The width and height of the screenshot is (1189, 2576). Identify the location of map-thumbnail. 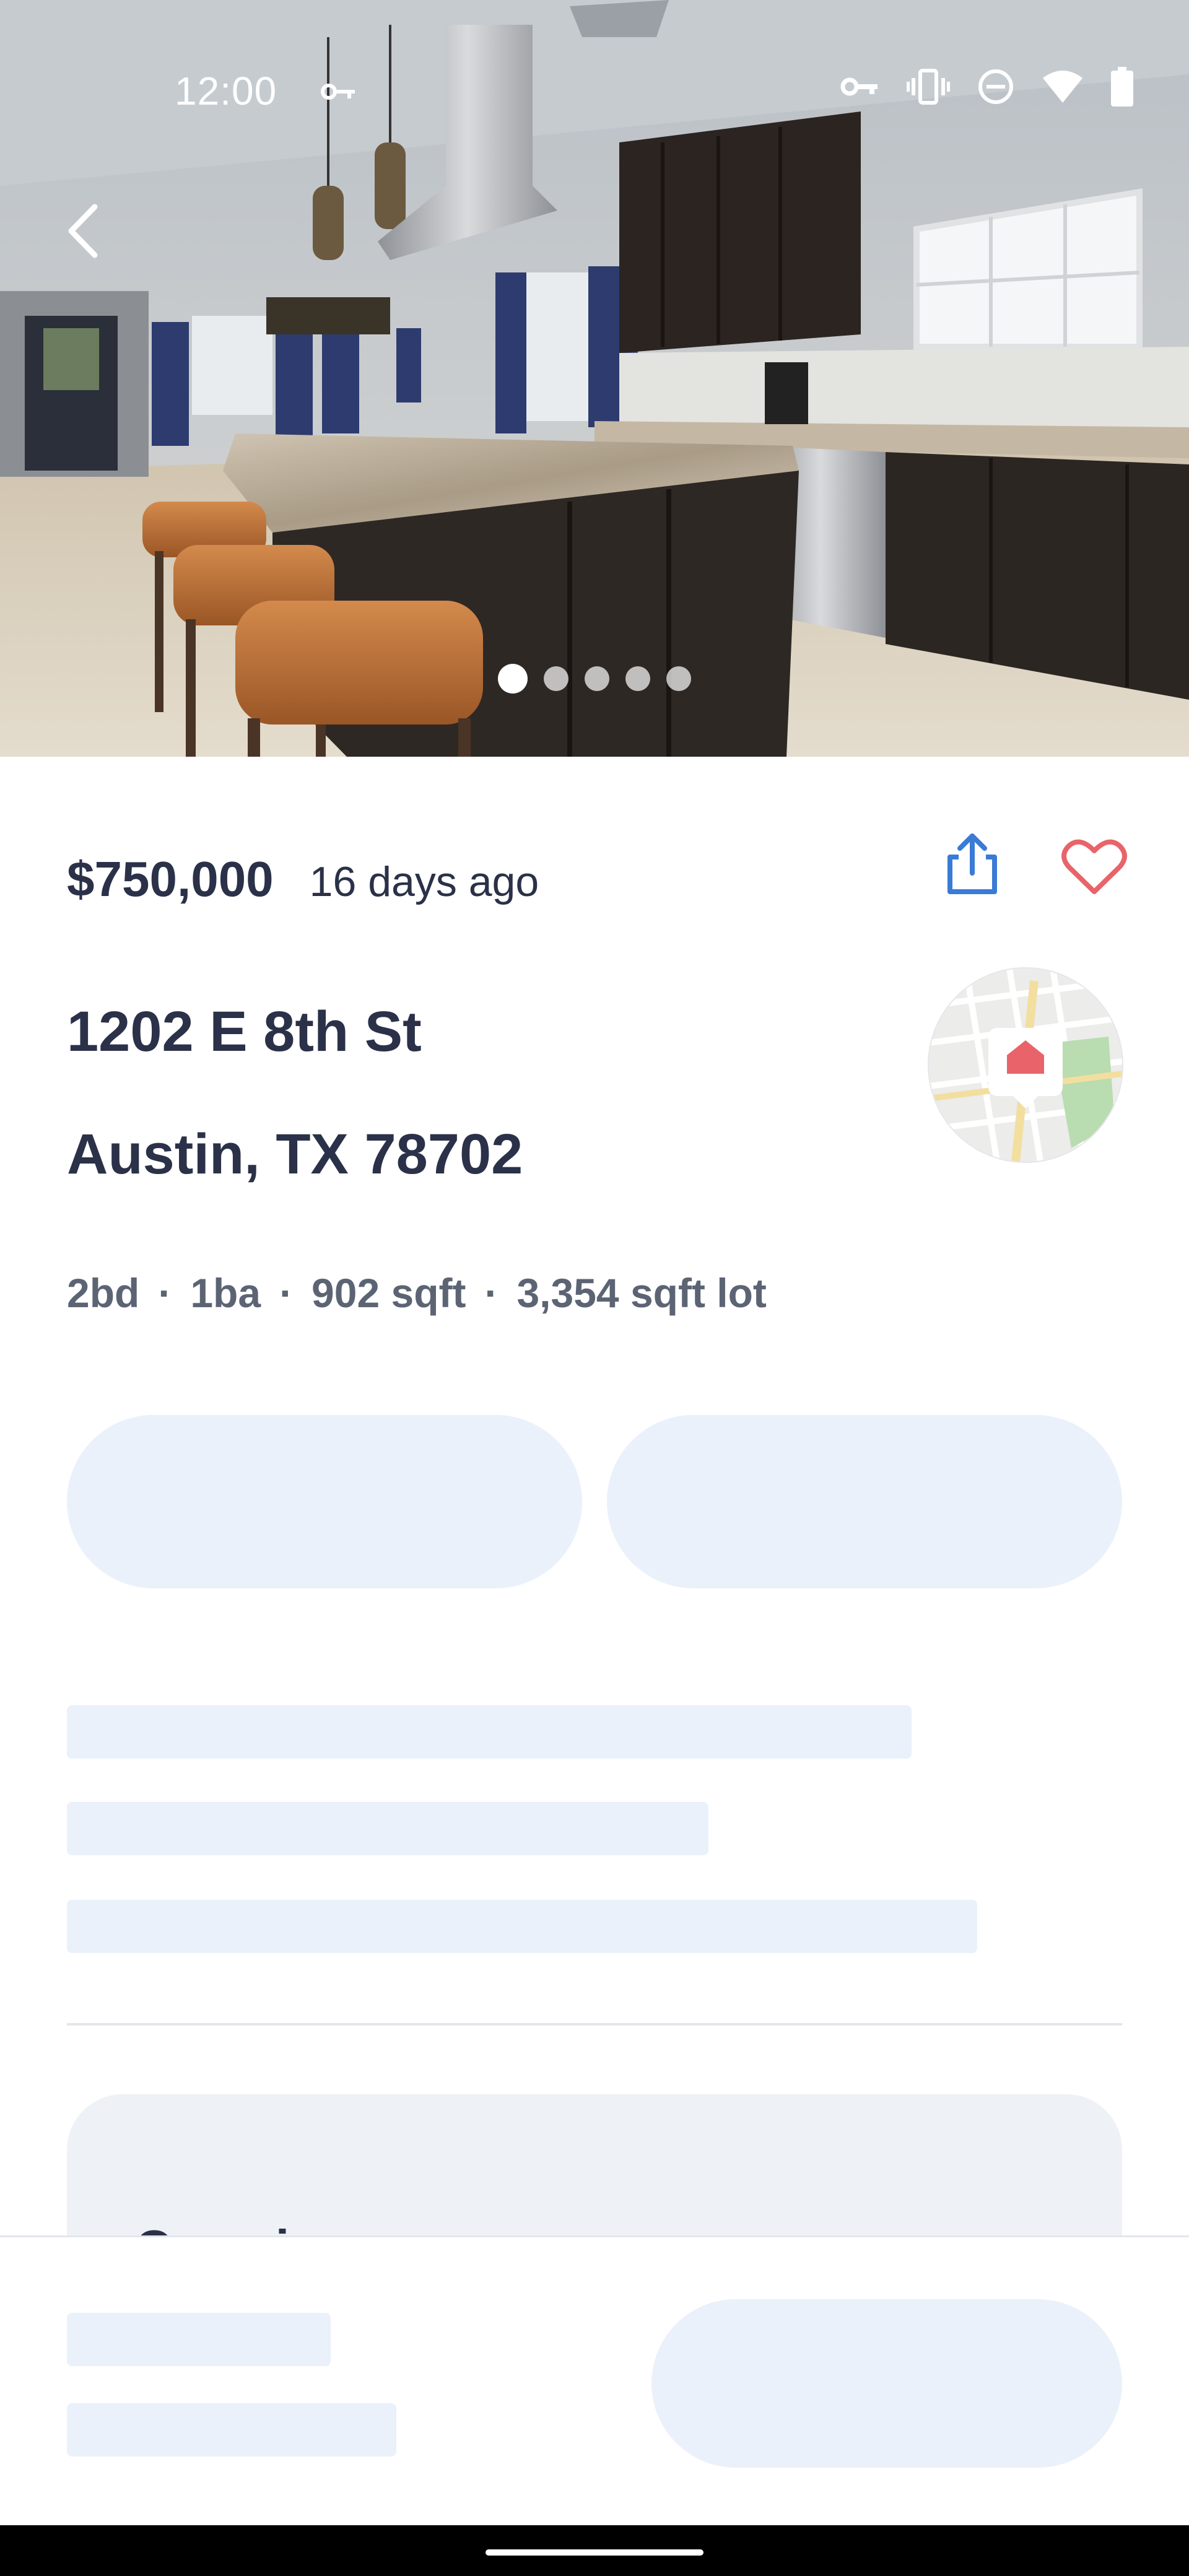
(1025, 1065).